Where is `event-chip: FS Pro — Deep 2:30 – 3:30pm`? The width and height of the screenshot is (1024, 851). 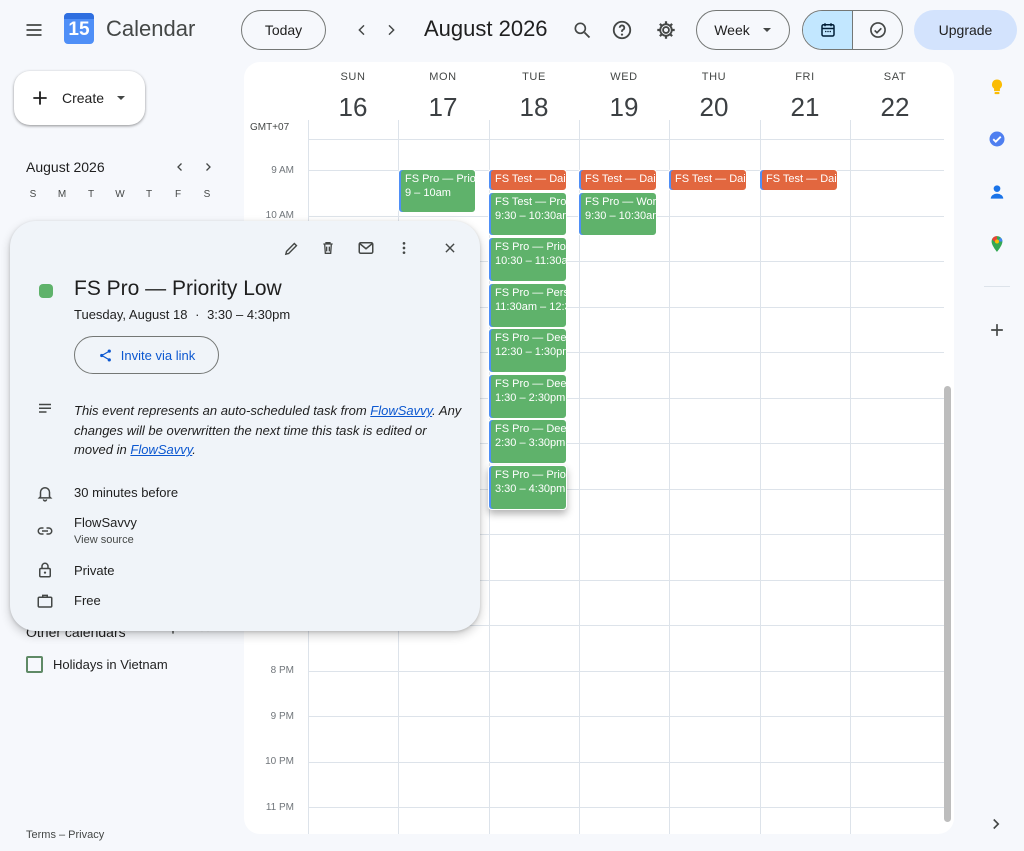
event-chip: FS Pro — Deep 2:30 – 3:30pm is located at coordinates (527, 441).